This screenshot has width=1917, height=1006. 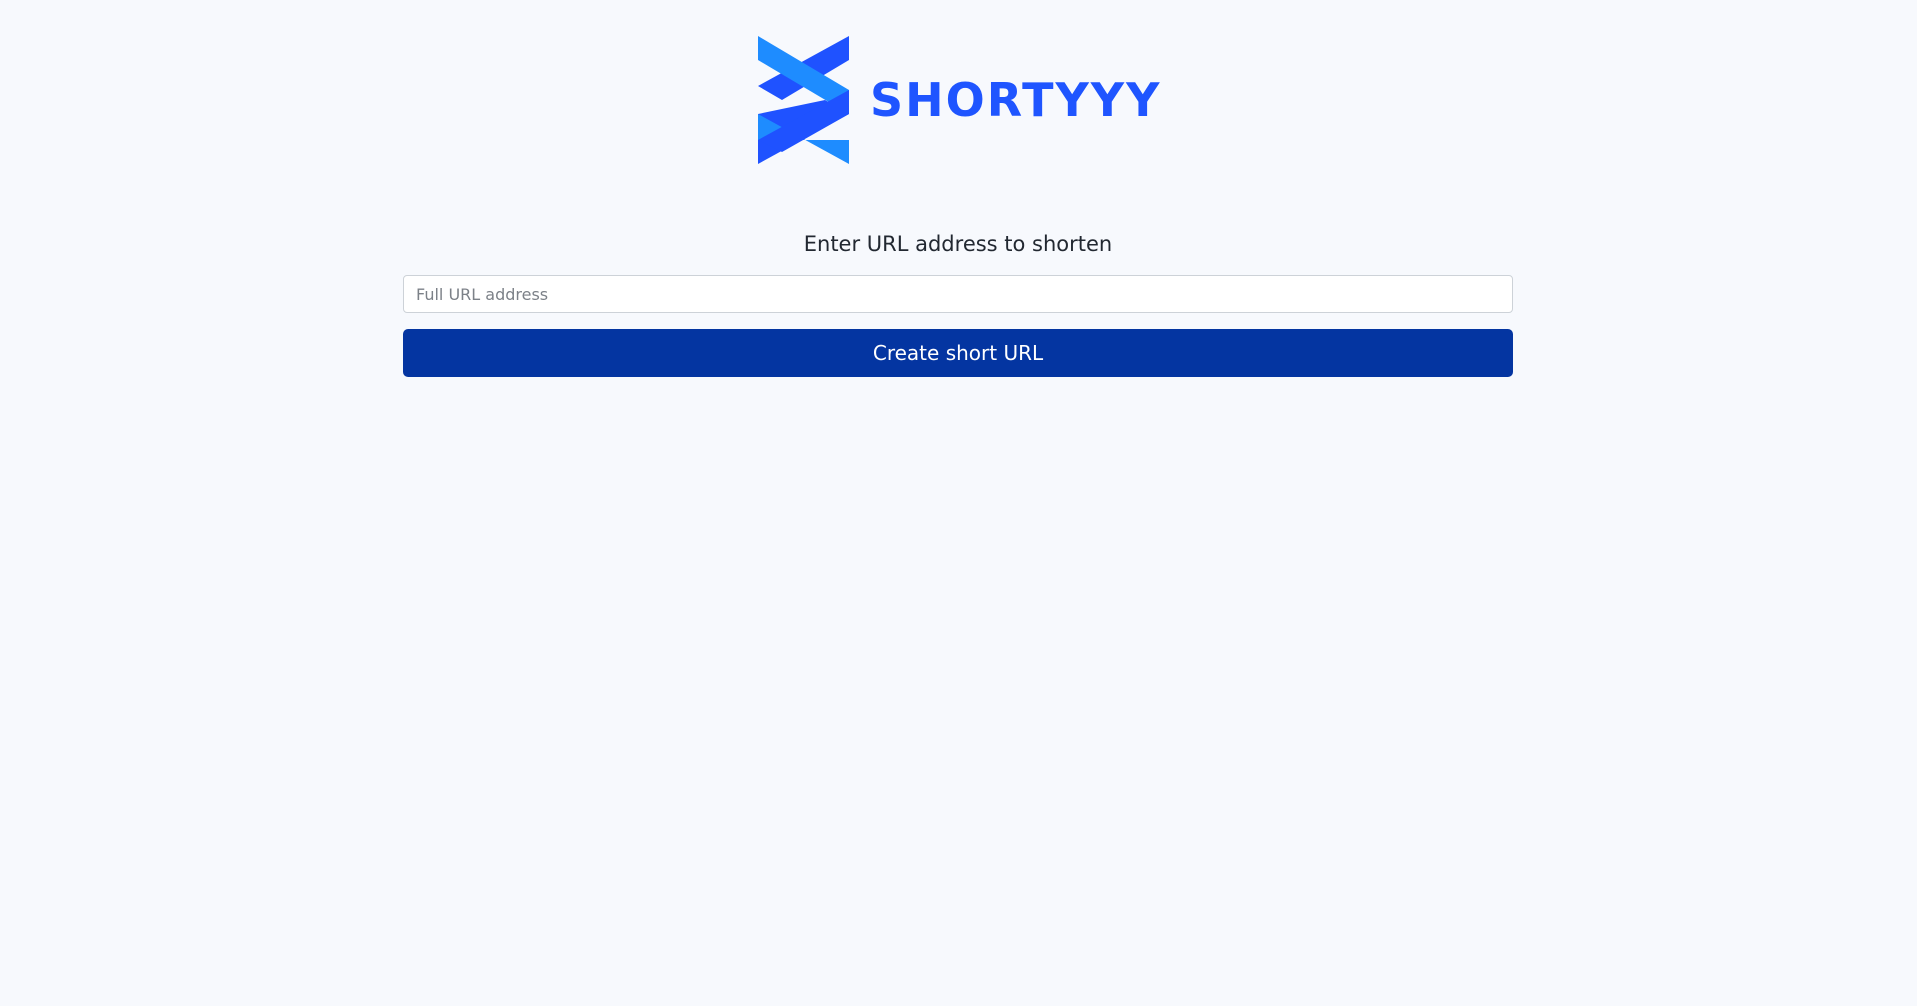 I want to click on brand-logo: SHORTYYY, so click(x=960, y=100).